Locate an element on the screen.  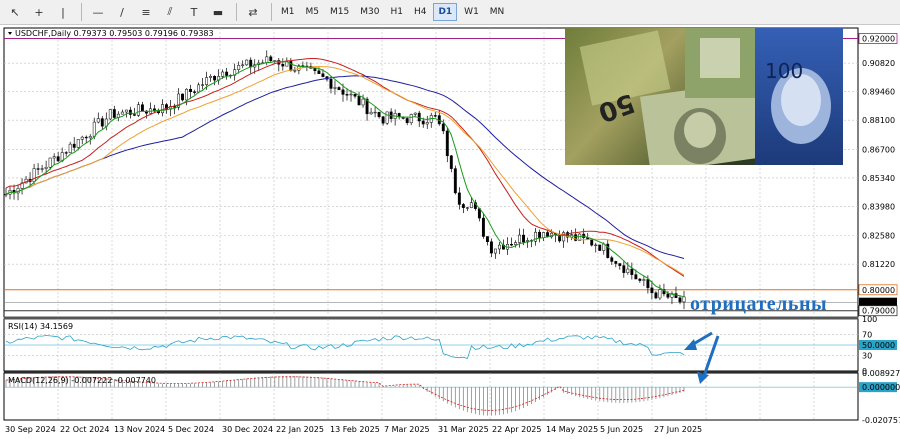
horizontal-line-icon: — is located at coordinates (98, 12).